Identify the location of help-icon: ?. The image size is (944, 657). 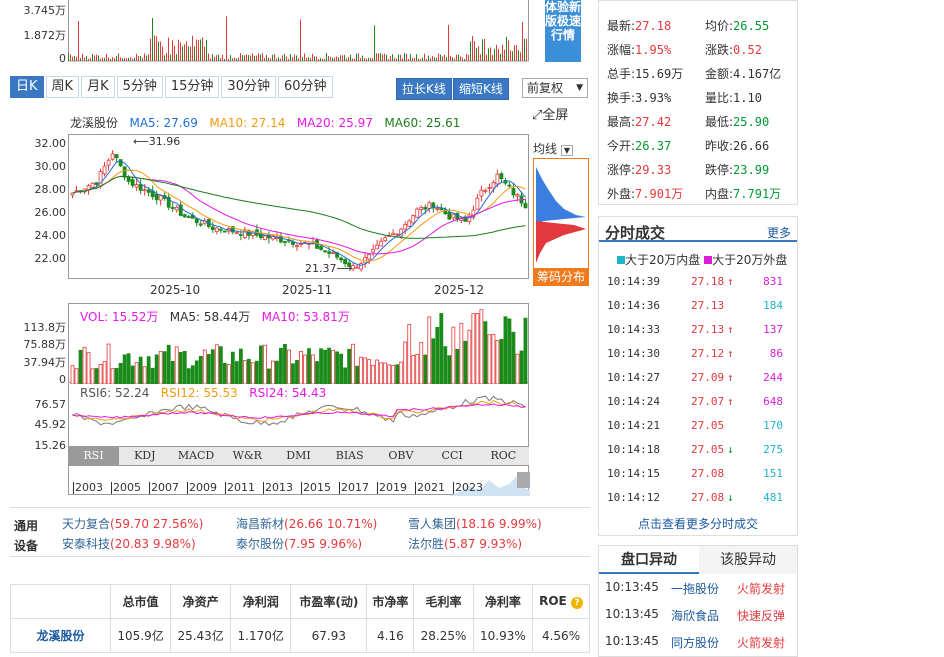
(576, 603).